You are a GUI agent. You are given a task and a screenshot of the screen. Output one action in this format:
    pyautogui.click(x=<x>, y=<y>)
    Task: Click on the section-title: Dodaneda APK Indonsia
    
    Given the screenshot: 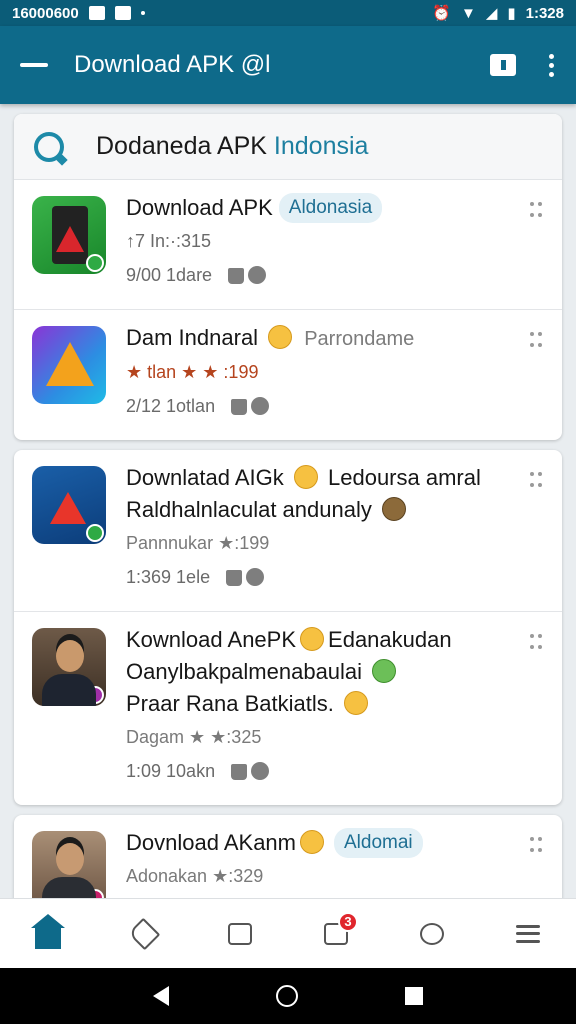 What is the action you would take?
    pyautogui.click(x=232, y=146)
    